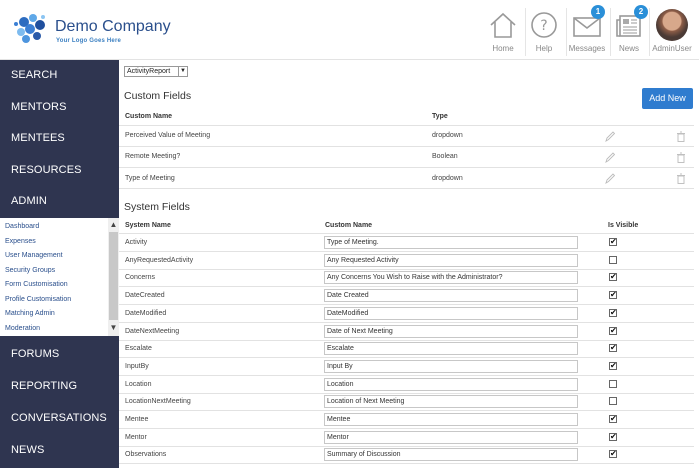 The height and width of the screenshot is (468, 699). I want to click on nav-home: Home, so click(503, 30).